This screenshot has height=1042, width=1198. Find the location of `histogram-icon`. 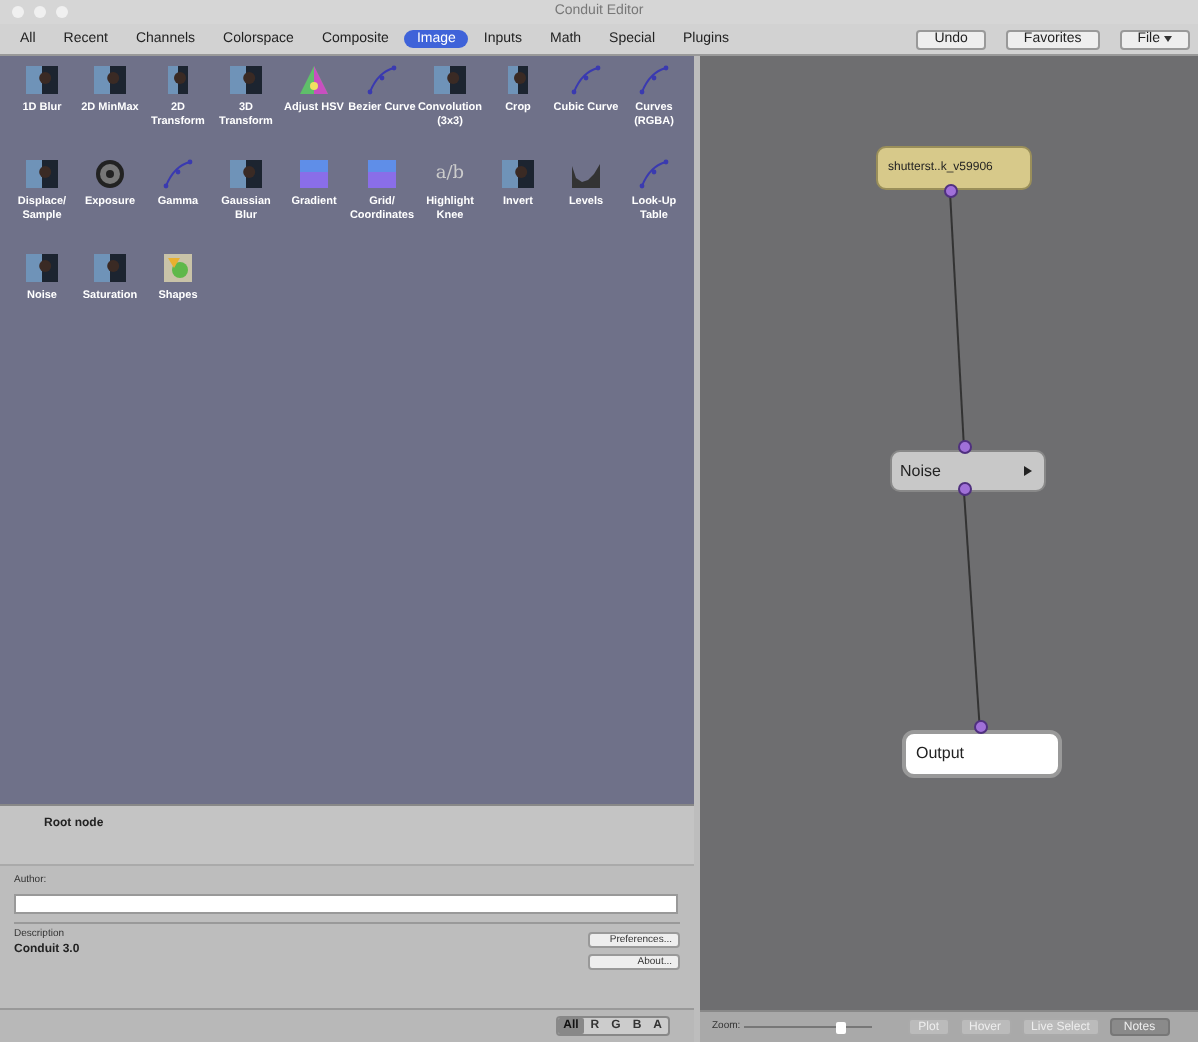

histogram-icon is located at coordinates (586, 176).